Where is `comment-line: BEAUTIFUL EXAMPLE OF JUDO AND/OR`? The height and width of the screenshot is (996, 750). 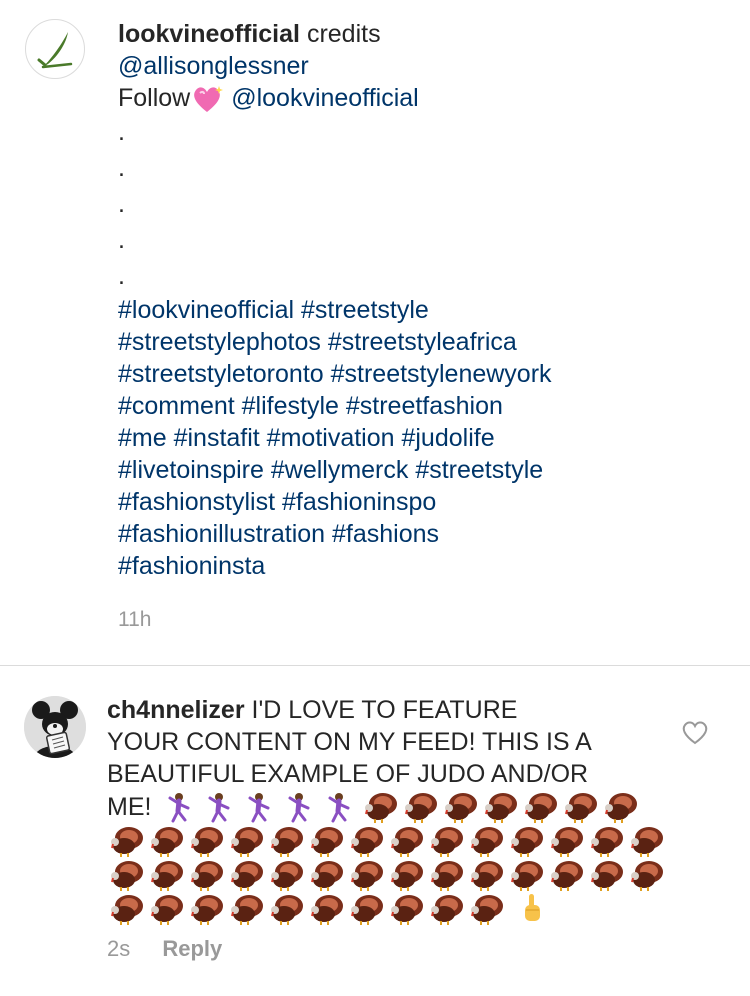
comment-line: BEAUTIFUL EXAMPLE OF JUDO AND/OR is located at coordinates (348, 774).